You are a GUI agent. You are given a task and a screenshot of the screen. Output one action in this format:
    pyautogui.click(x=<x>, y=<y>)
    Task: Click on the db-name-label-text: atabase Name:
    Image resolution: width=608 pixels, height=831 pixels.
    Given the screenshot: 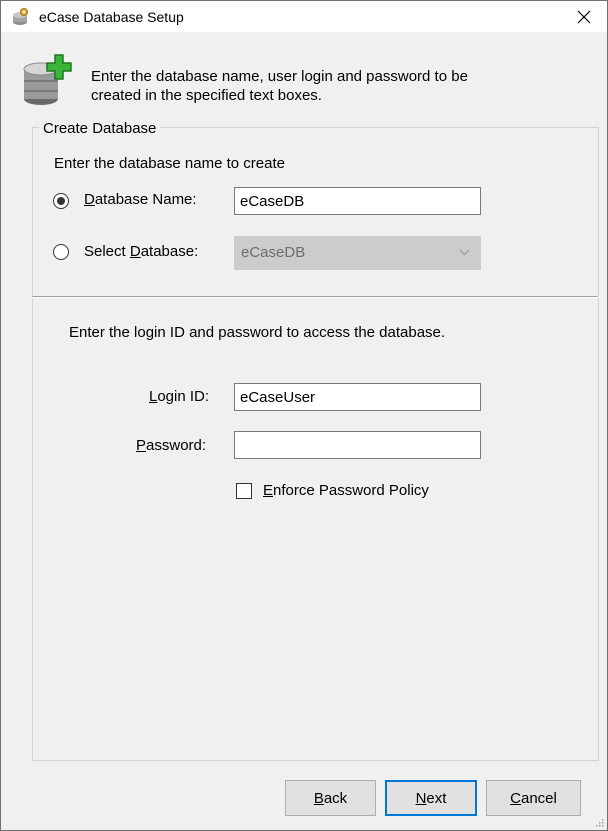 What is the action you would take?
    pyautogui.click(x=145, y=199)
    